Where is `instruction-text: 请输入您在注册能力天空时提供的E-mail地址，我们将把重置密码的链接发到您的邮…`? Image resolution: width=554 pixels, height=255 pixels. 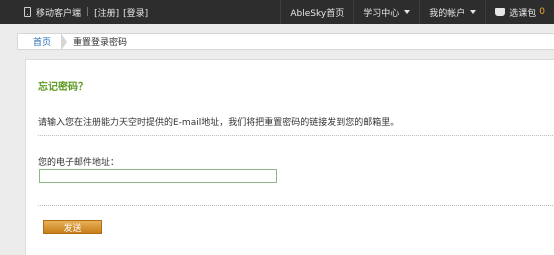 instruction-text: 请输入您在注册能力天空时提供的E-mail地址，我们将把重置密码的链接发到您的邮… is located at coordinates (219, 123).